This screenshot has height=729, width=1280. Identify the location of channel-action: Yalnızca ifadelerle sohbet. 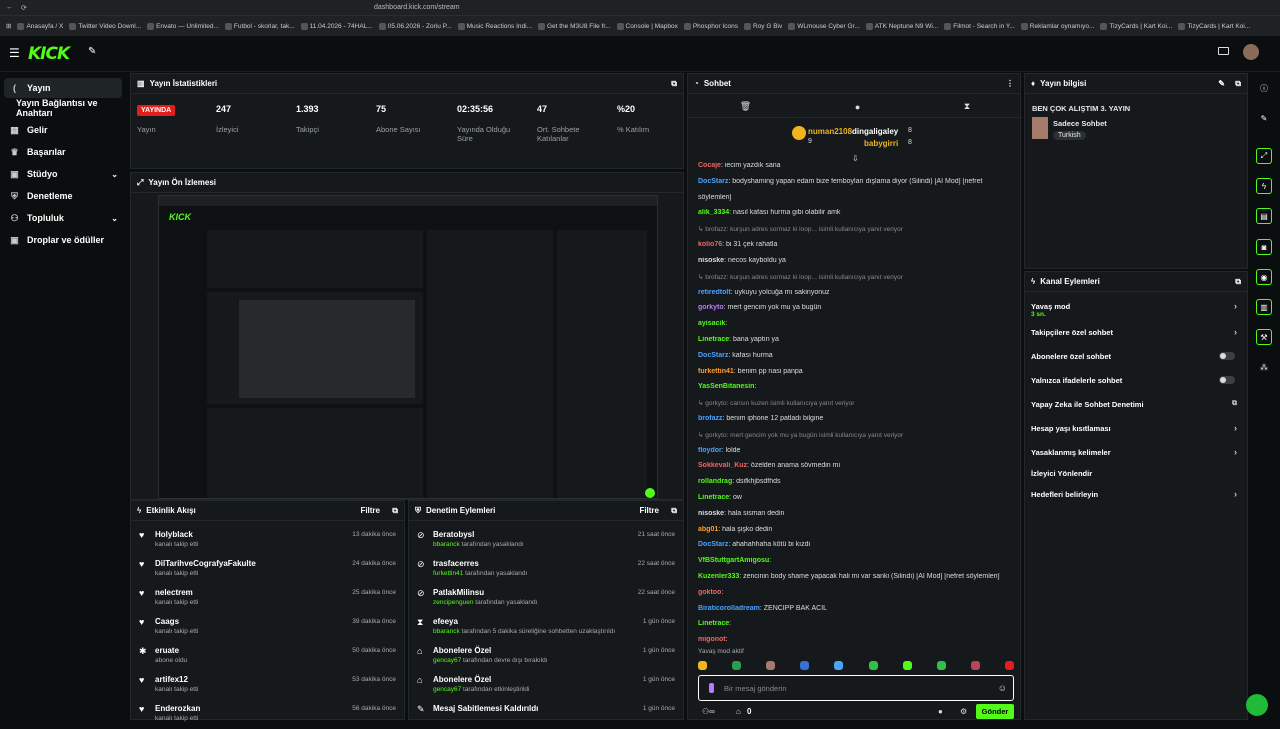
(1136, 380).